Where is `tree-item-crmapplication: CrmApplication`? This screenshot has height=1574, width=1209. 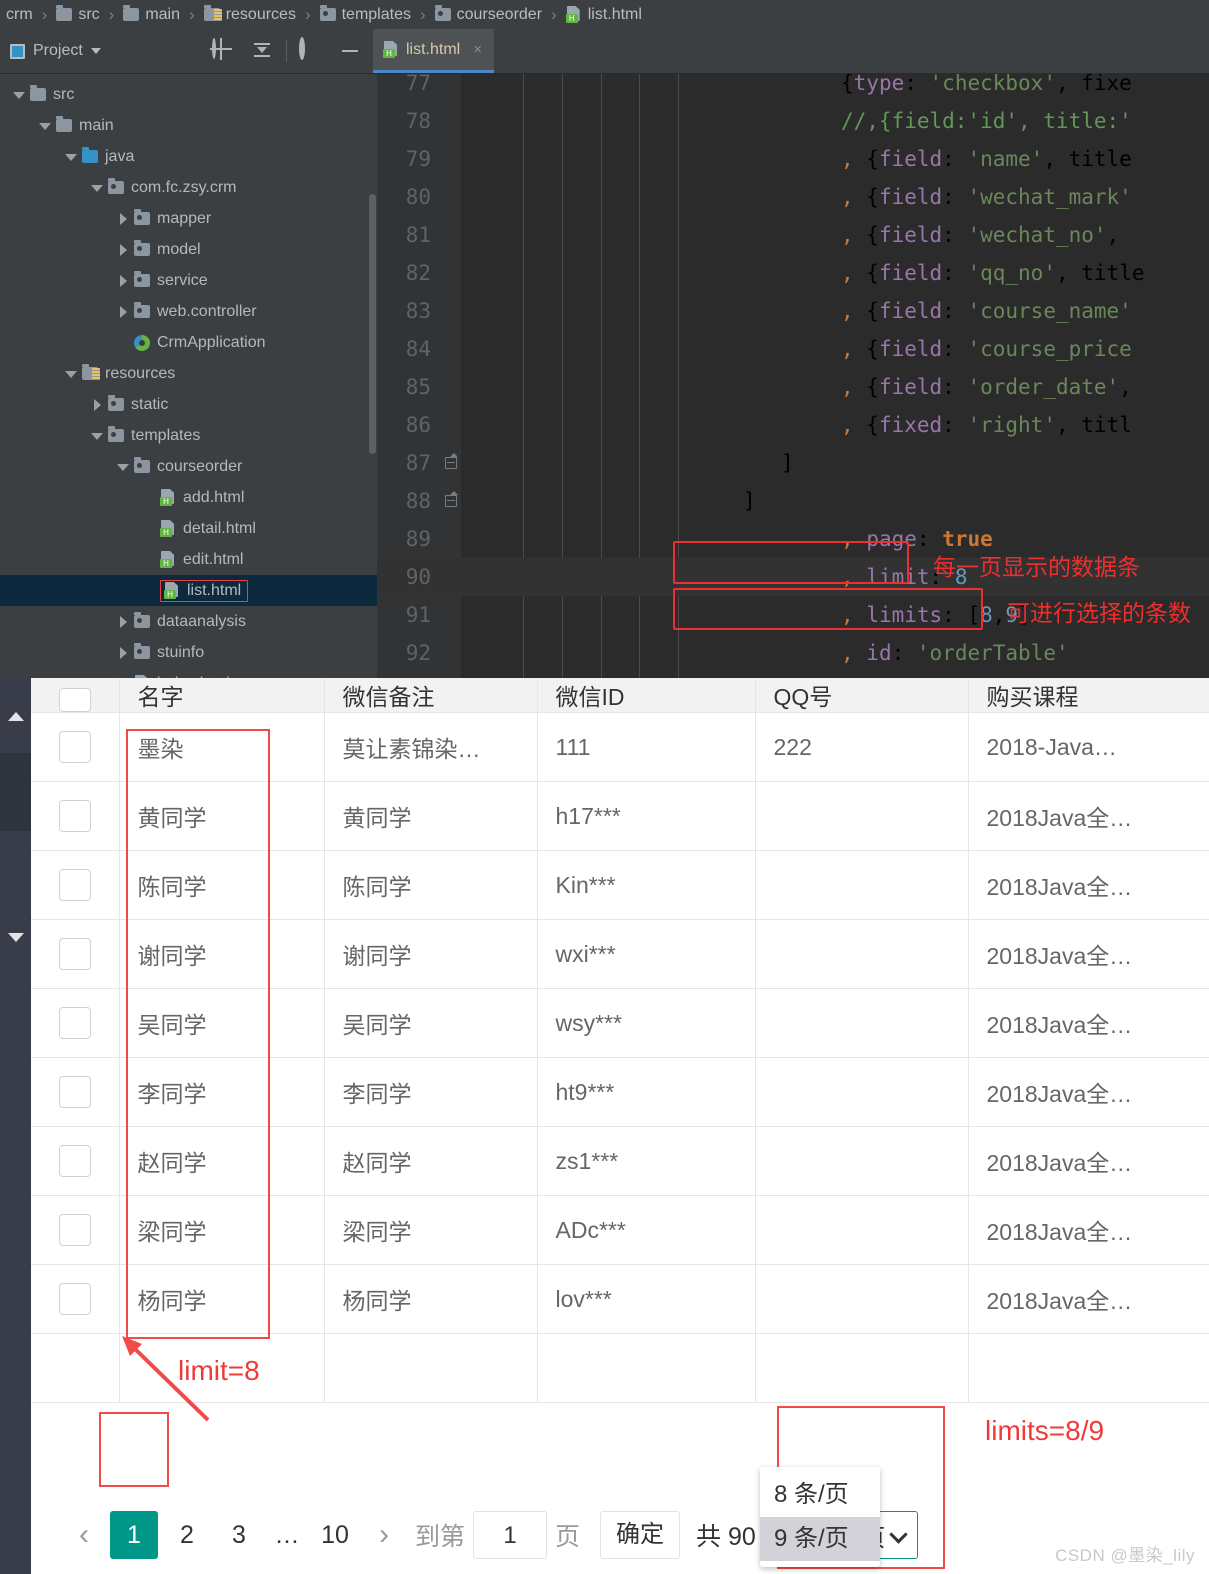 tree-item-crmapplication: CrmApplication is located at coordinates (188, 342).